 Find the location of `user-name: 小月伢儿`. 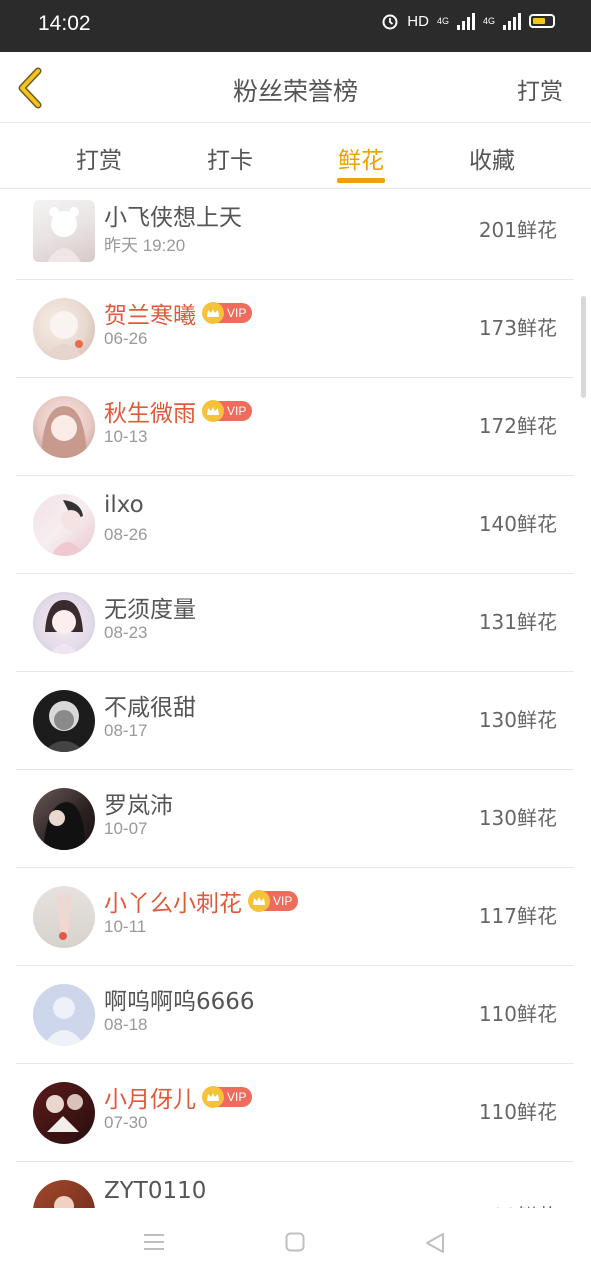

user-name: 小月伢儿 is located at coordinates (150, 1100).